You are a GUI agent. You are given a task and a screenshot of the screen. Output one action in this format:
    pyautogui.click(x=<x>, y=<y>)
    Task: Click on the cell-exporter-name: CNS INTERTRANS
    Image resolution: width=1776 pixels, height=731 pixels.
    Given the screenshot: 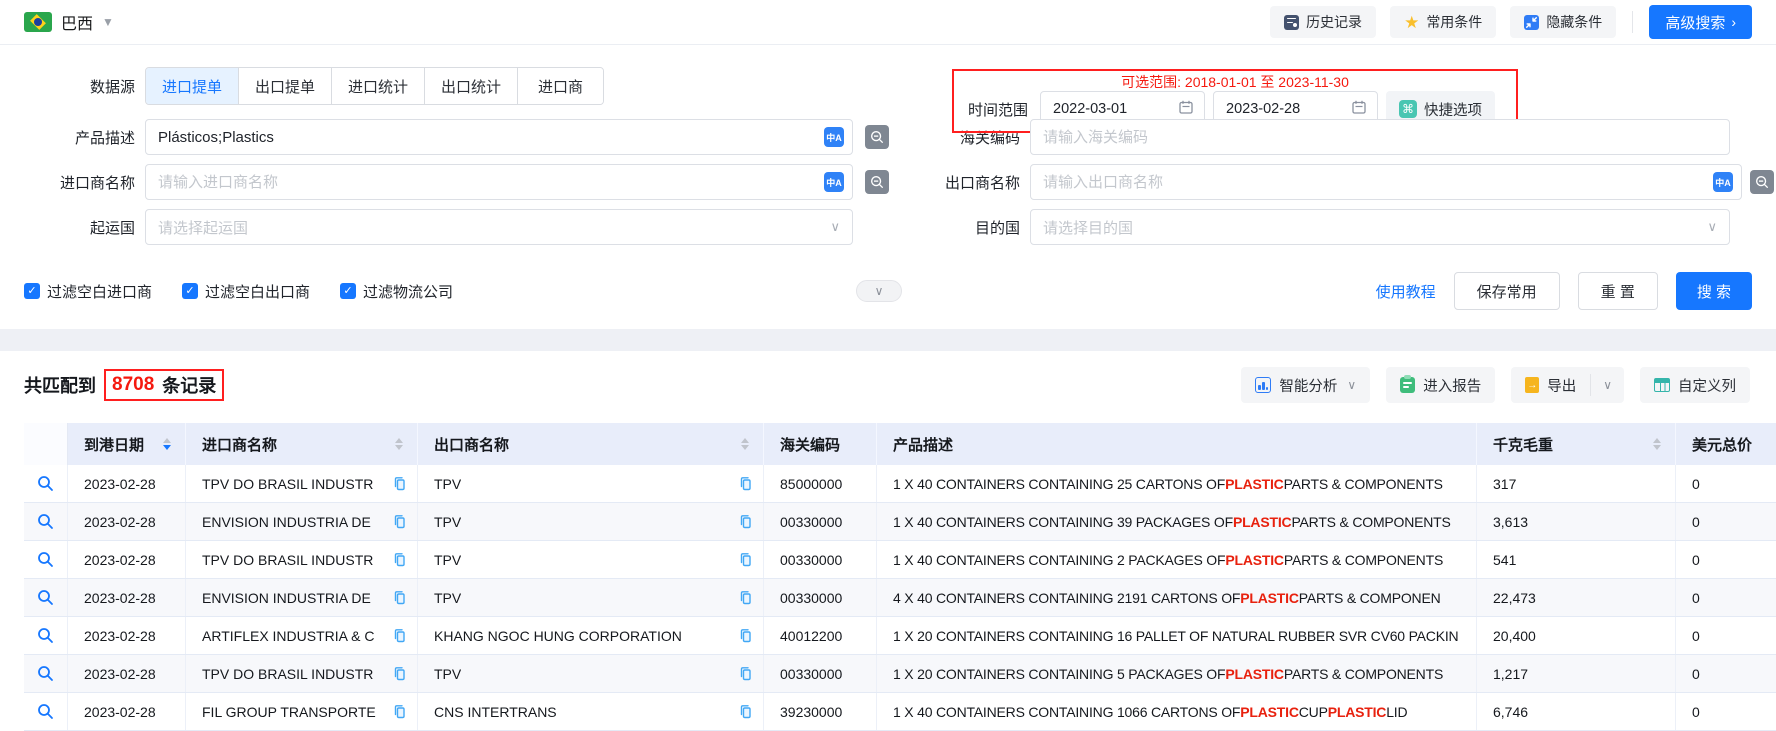 What is the action you would take?
    pyautogui.click(x=495, y=711)
    